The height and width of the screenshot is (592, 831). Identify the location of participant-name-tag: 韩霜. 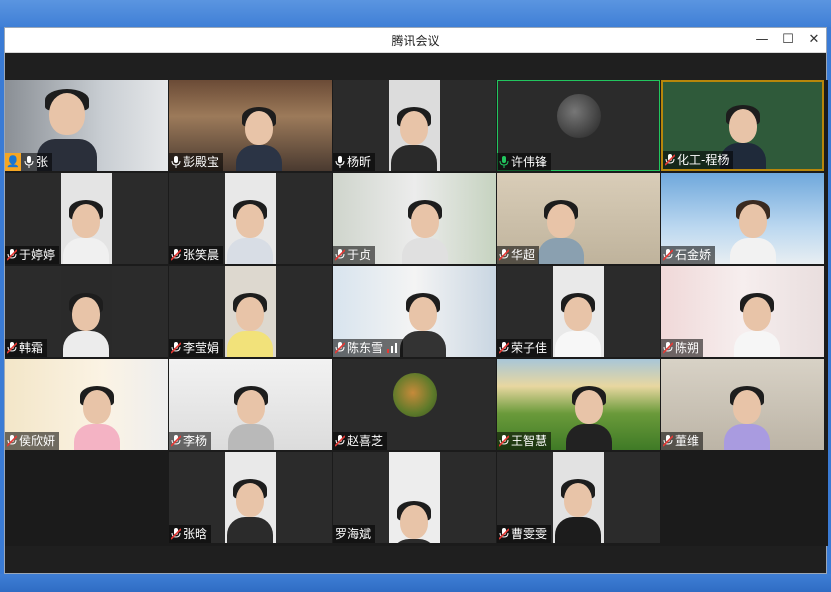
(26, 348).